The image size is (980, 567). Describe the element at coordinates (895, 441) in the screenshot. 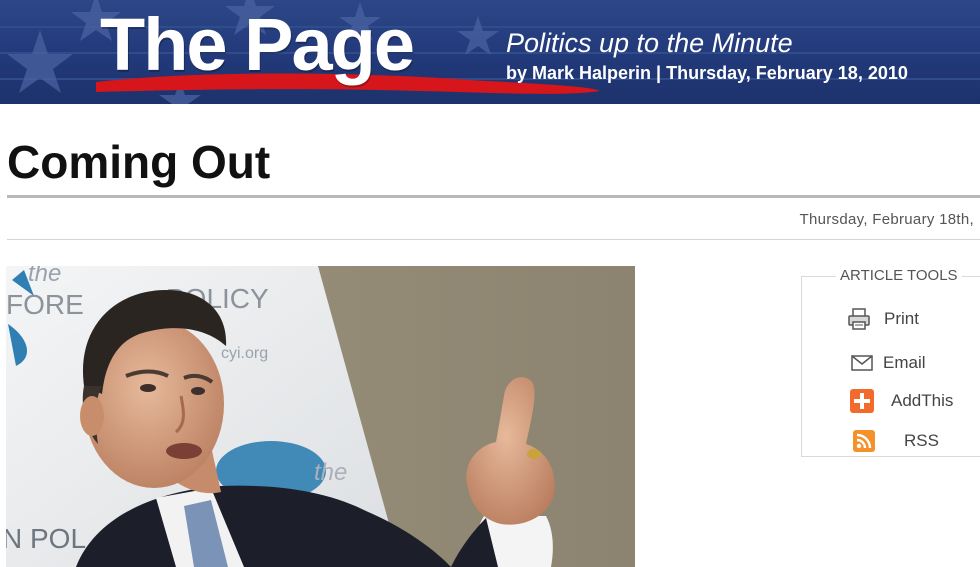

I see `rss-link: RSS` at that location.